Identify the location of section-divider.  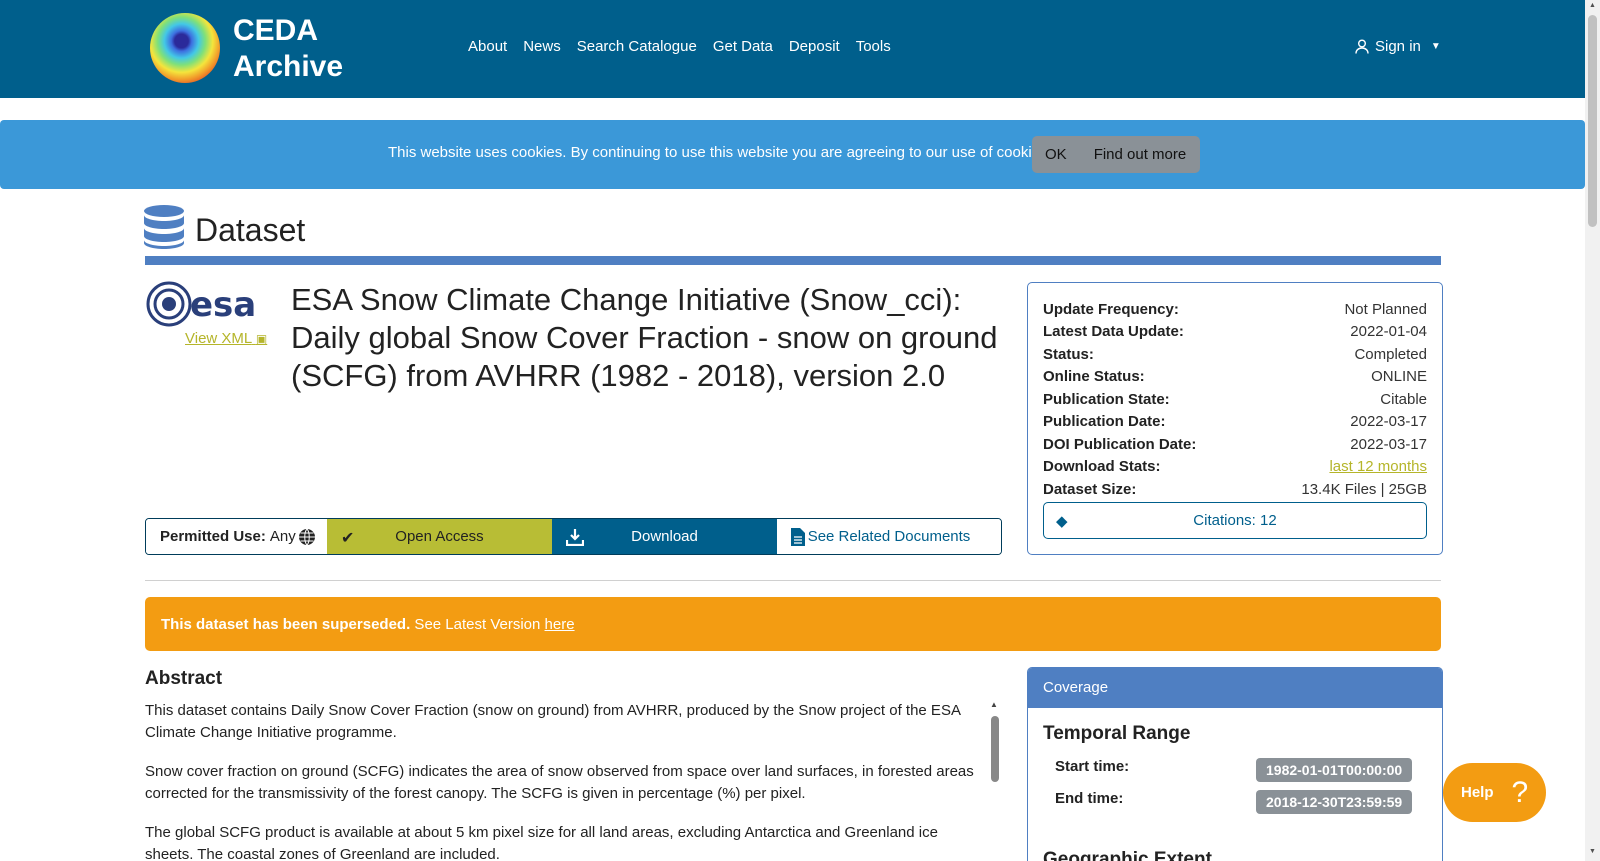
(793, 580).